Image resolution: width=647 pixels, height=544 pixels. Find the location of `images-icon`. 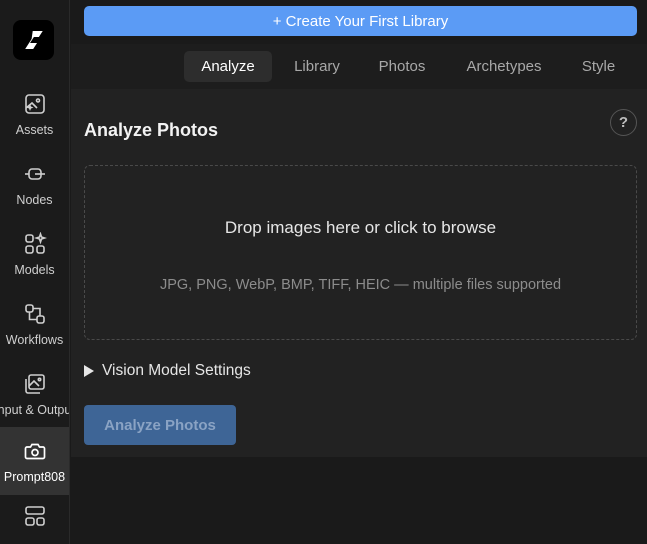

images-icon is located at coordinates (35, 384).